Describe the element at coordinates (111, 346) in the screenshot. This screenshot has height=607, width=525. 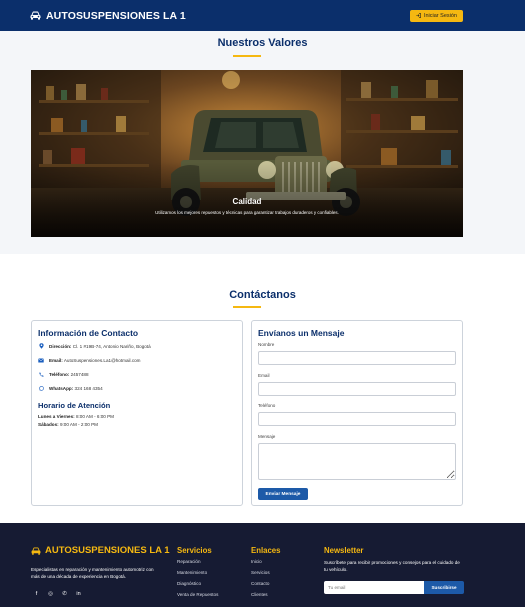
I see `address-value: Cl. 1 #19B-74, Antonio Nariño, Bogotá` at that location.